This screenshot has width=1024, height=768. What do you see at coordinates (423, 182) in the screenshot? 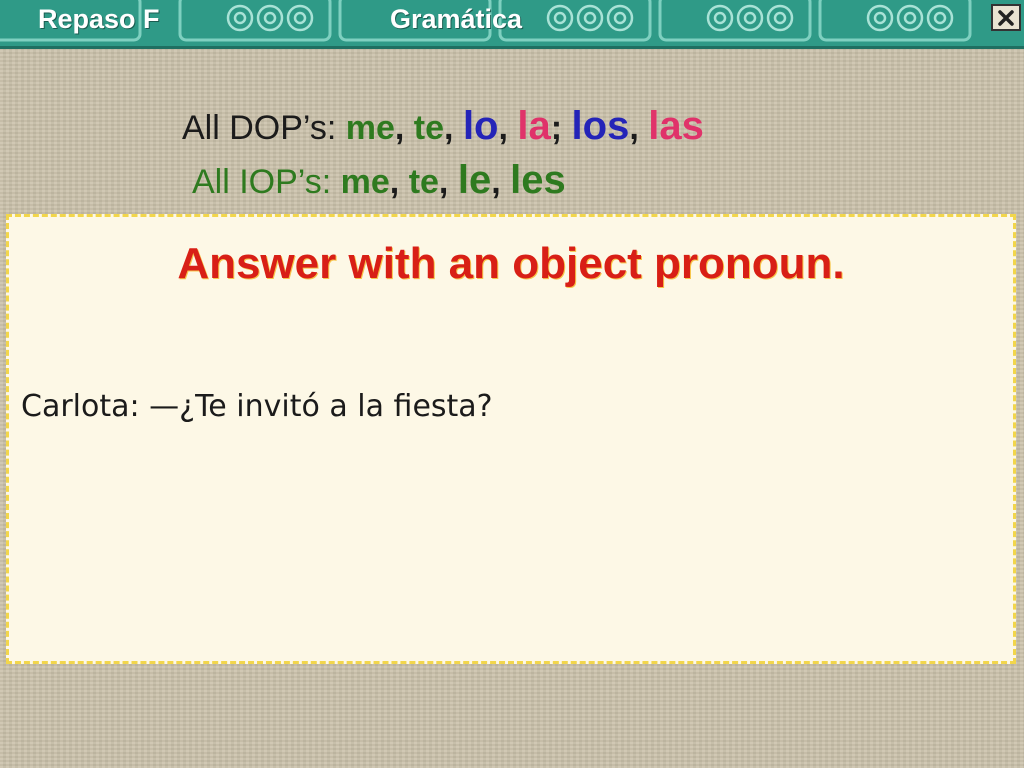
I see `iop-te: te` at bounding box center [423, 182].